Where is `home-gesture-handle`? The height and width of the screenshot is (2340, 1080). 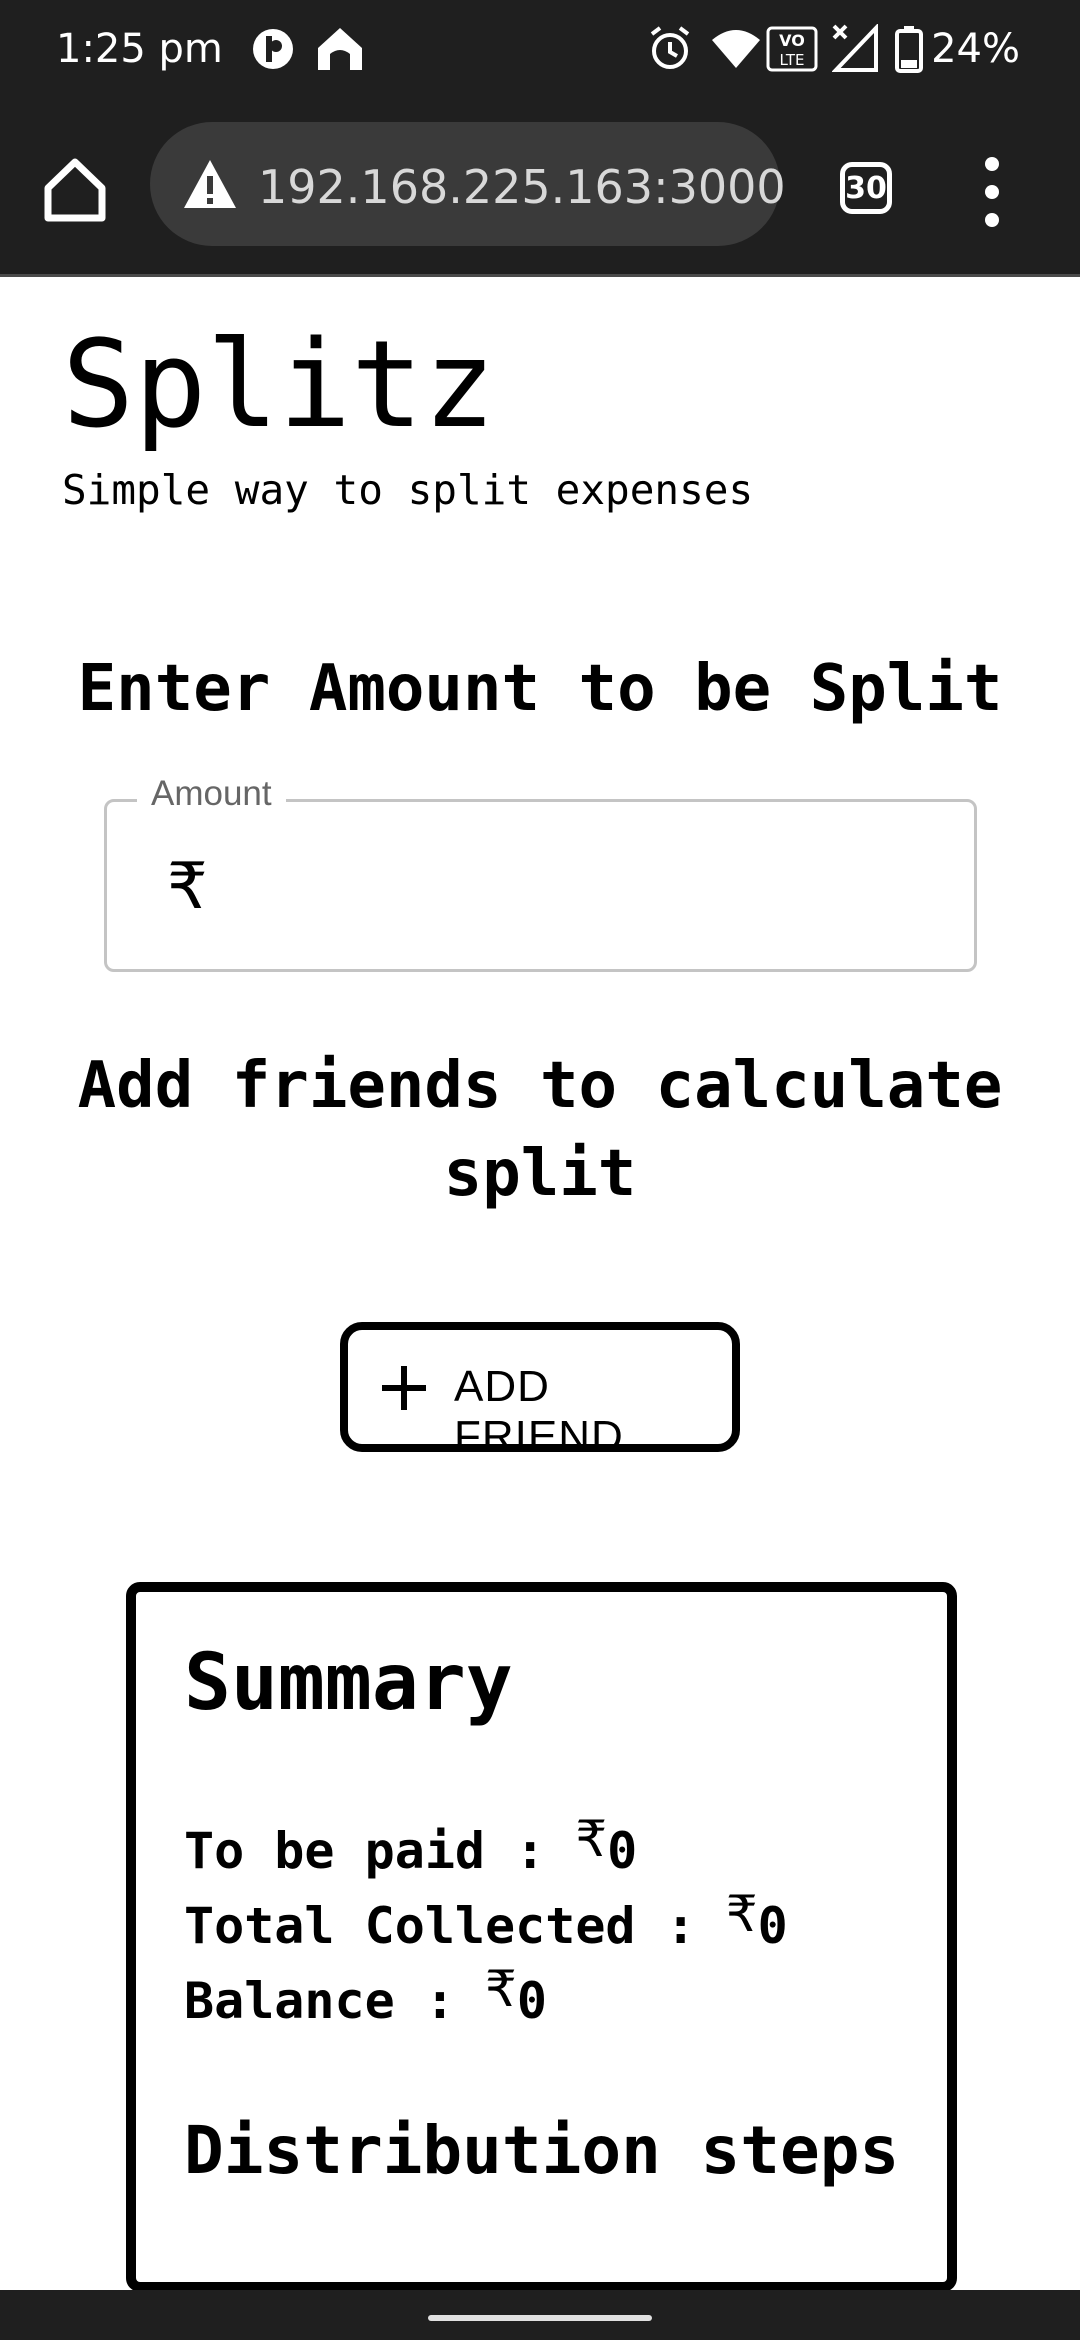 home-gesture-handle is located at coordinates (540, 2318).